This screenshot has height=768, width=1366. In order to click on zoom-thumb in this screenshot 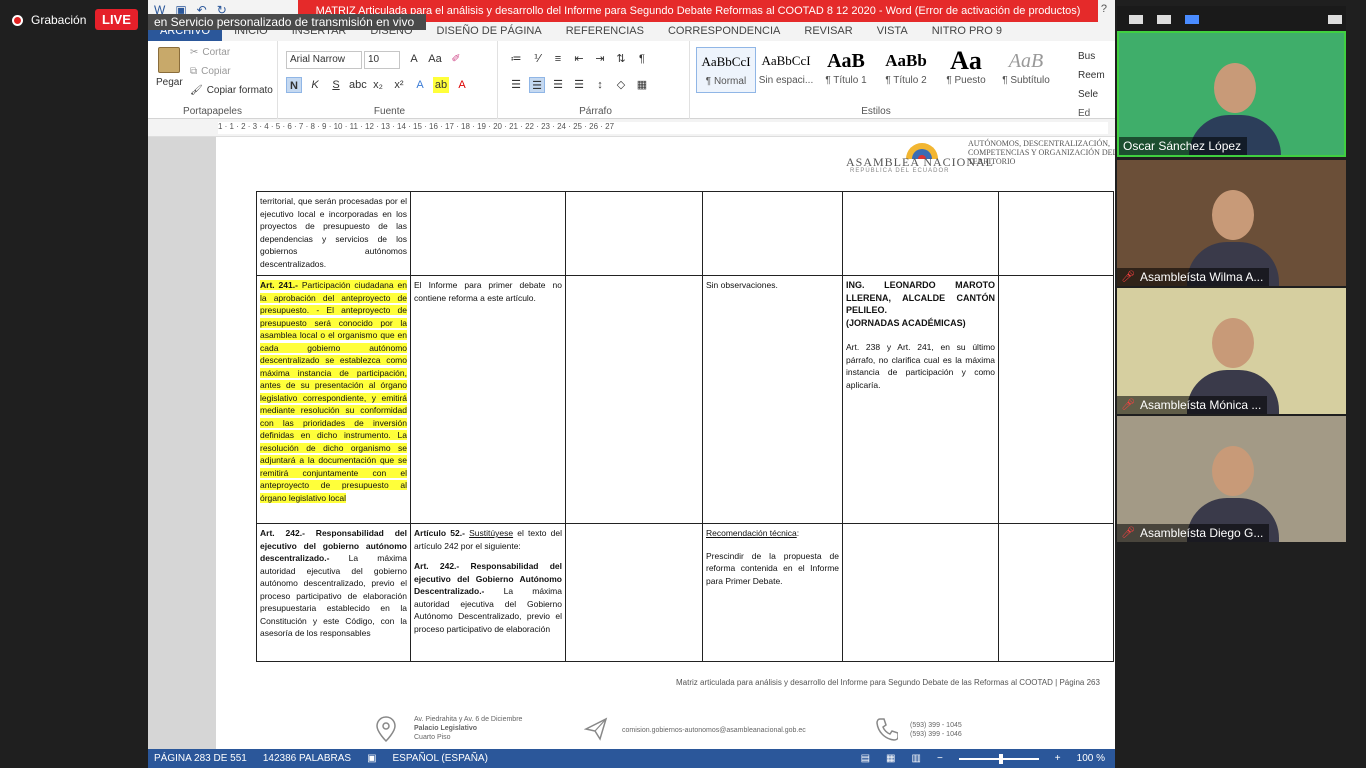, I will do `click(1000, 758)`.